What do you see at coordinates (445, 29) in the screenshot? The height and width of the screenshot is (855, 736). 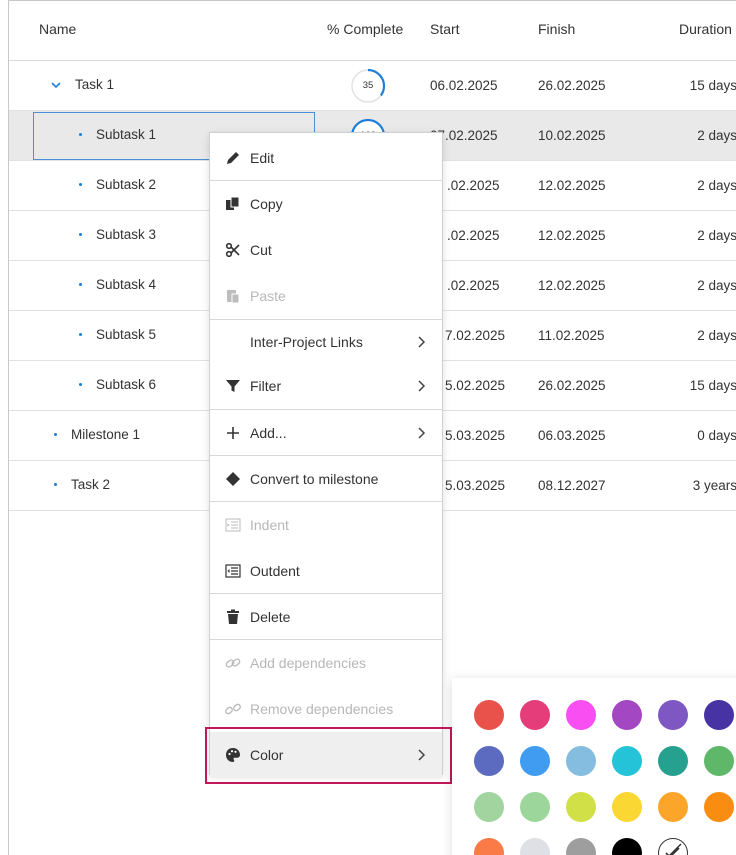 I see `column-header-start: Start` at bounding box center [445, 29].